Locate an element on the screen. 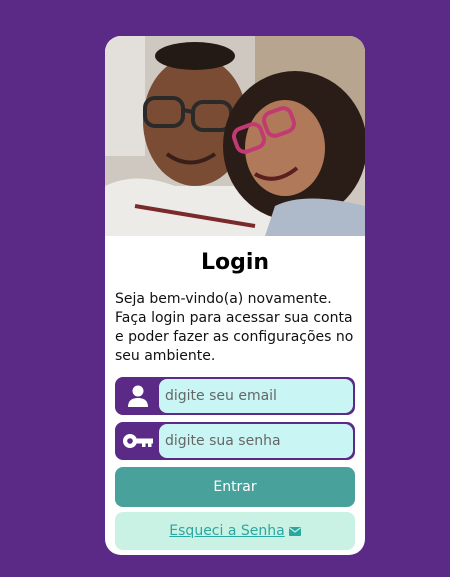 The image size is (450, 577). user-icon is located at coordinates (138, 396).